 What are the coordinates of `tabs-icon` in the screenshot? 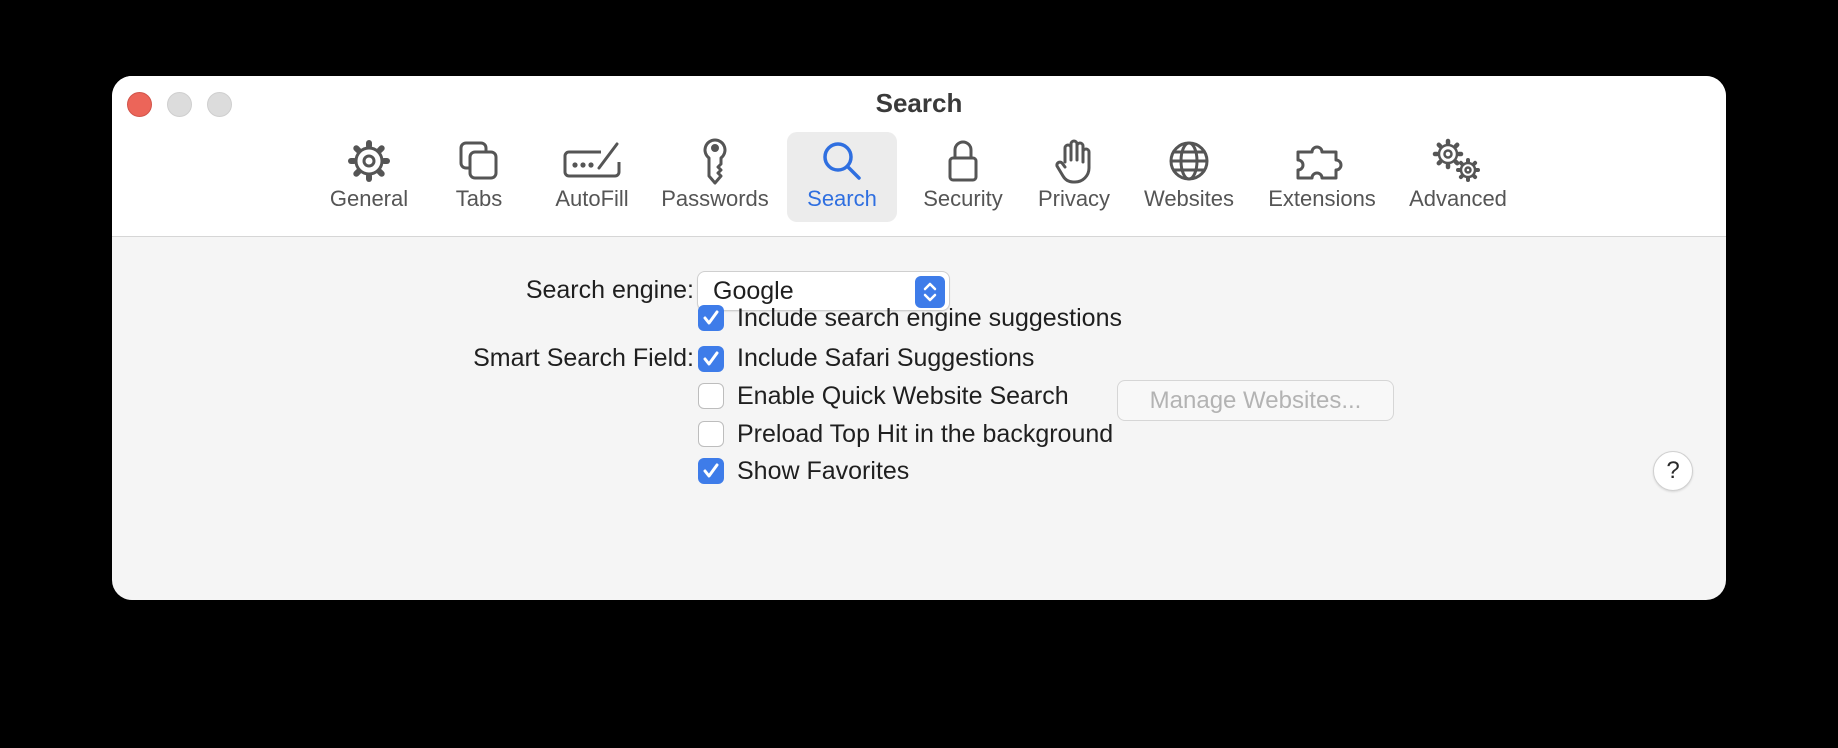 It's located at (478, 160).